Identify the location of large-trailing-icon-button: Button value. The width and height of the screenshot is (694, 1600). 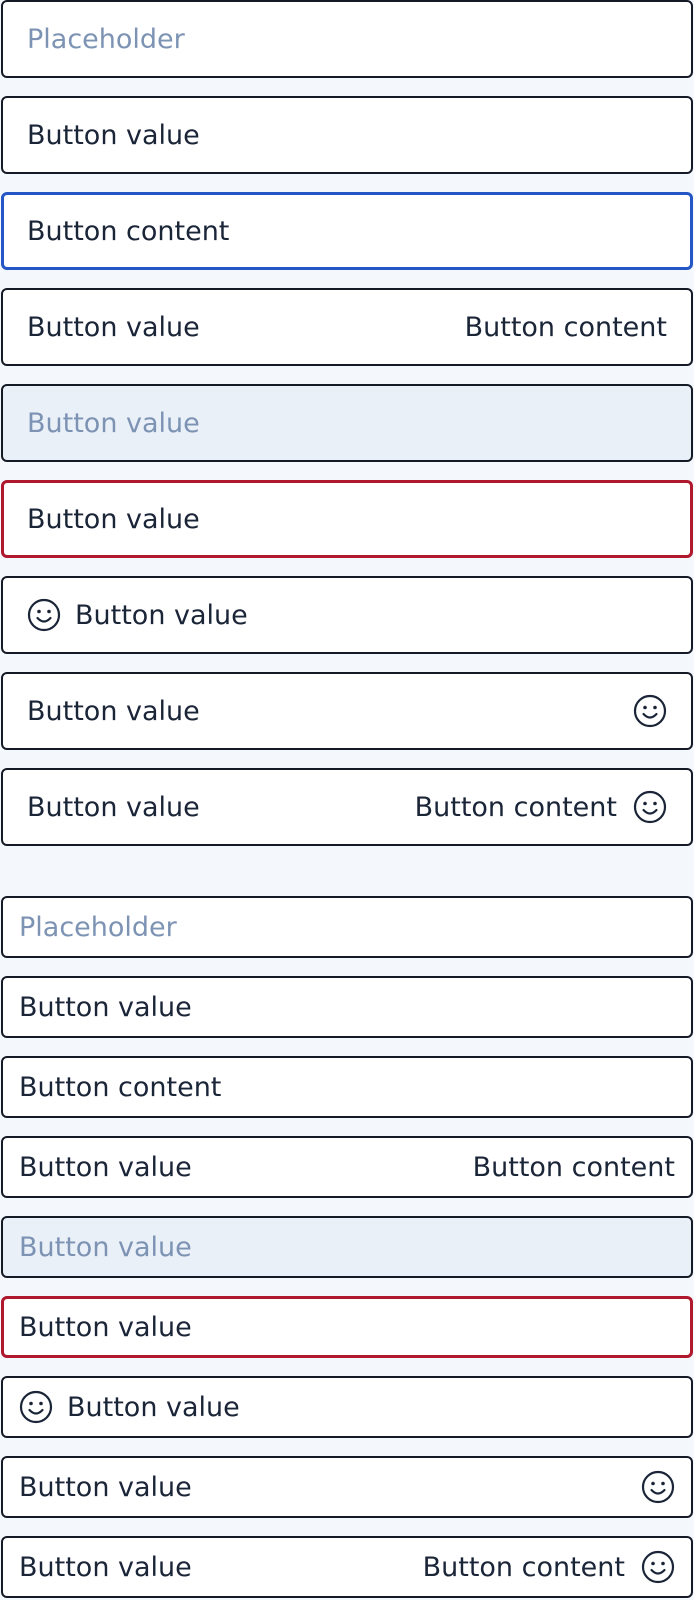
(347, 711).